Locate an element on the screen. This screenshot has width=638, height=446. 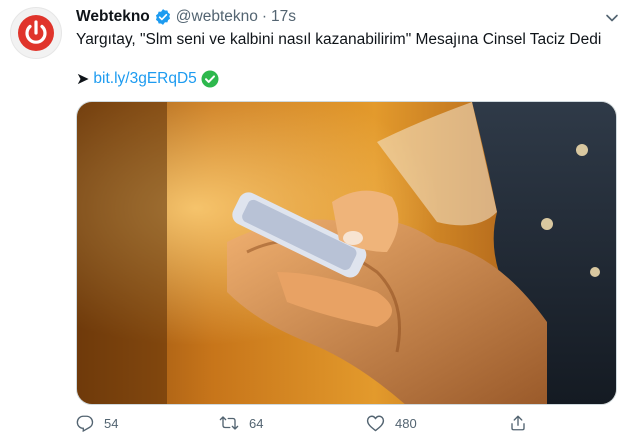
like-count: 480 is located at coordinates (406, 423).